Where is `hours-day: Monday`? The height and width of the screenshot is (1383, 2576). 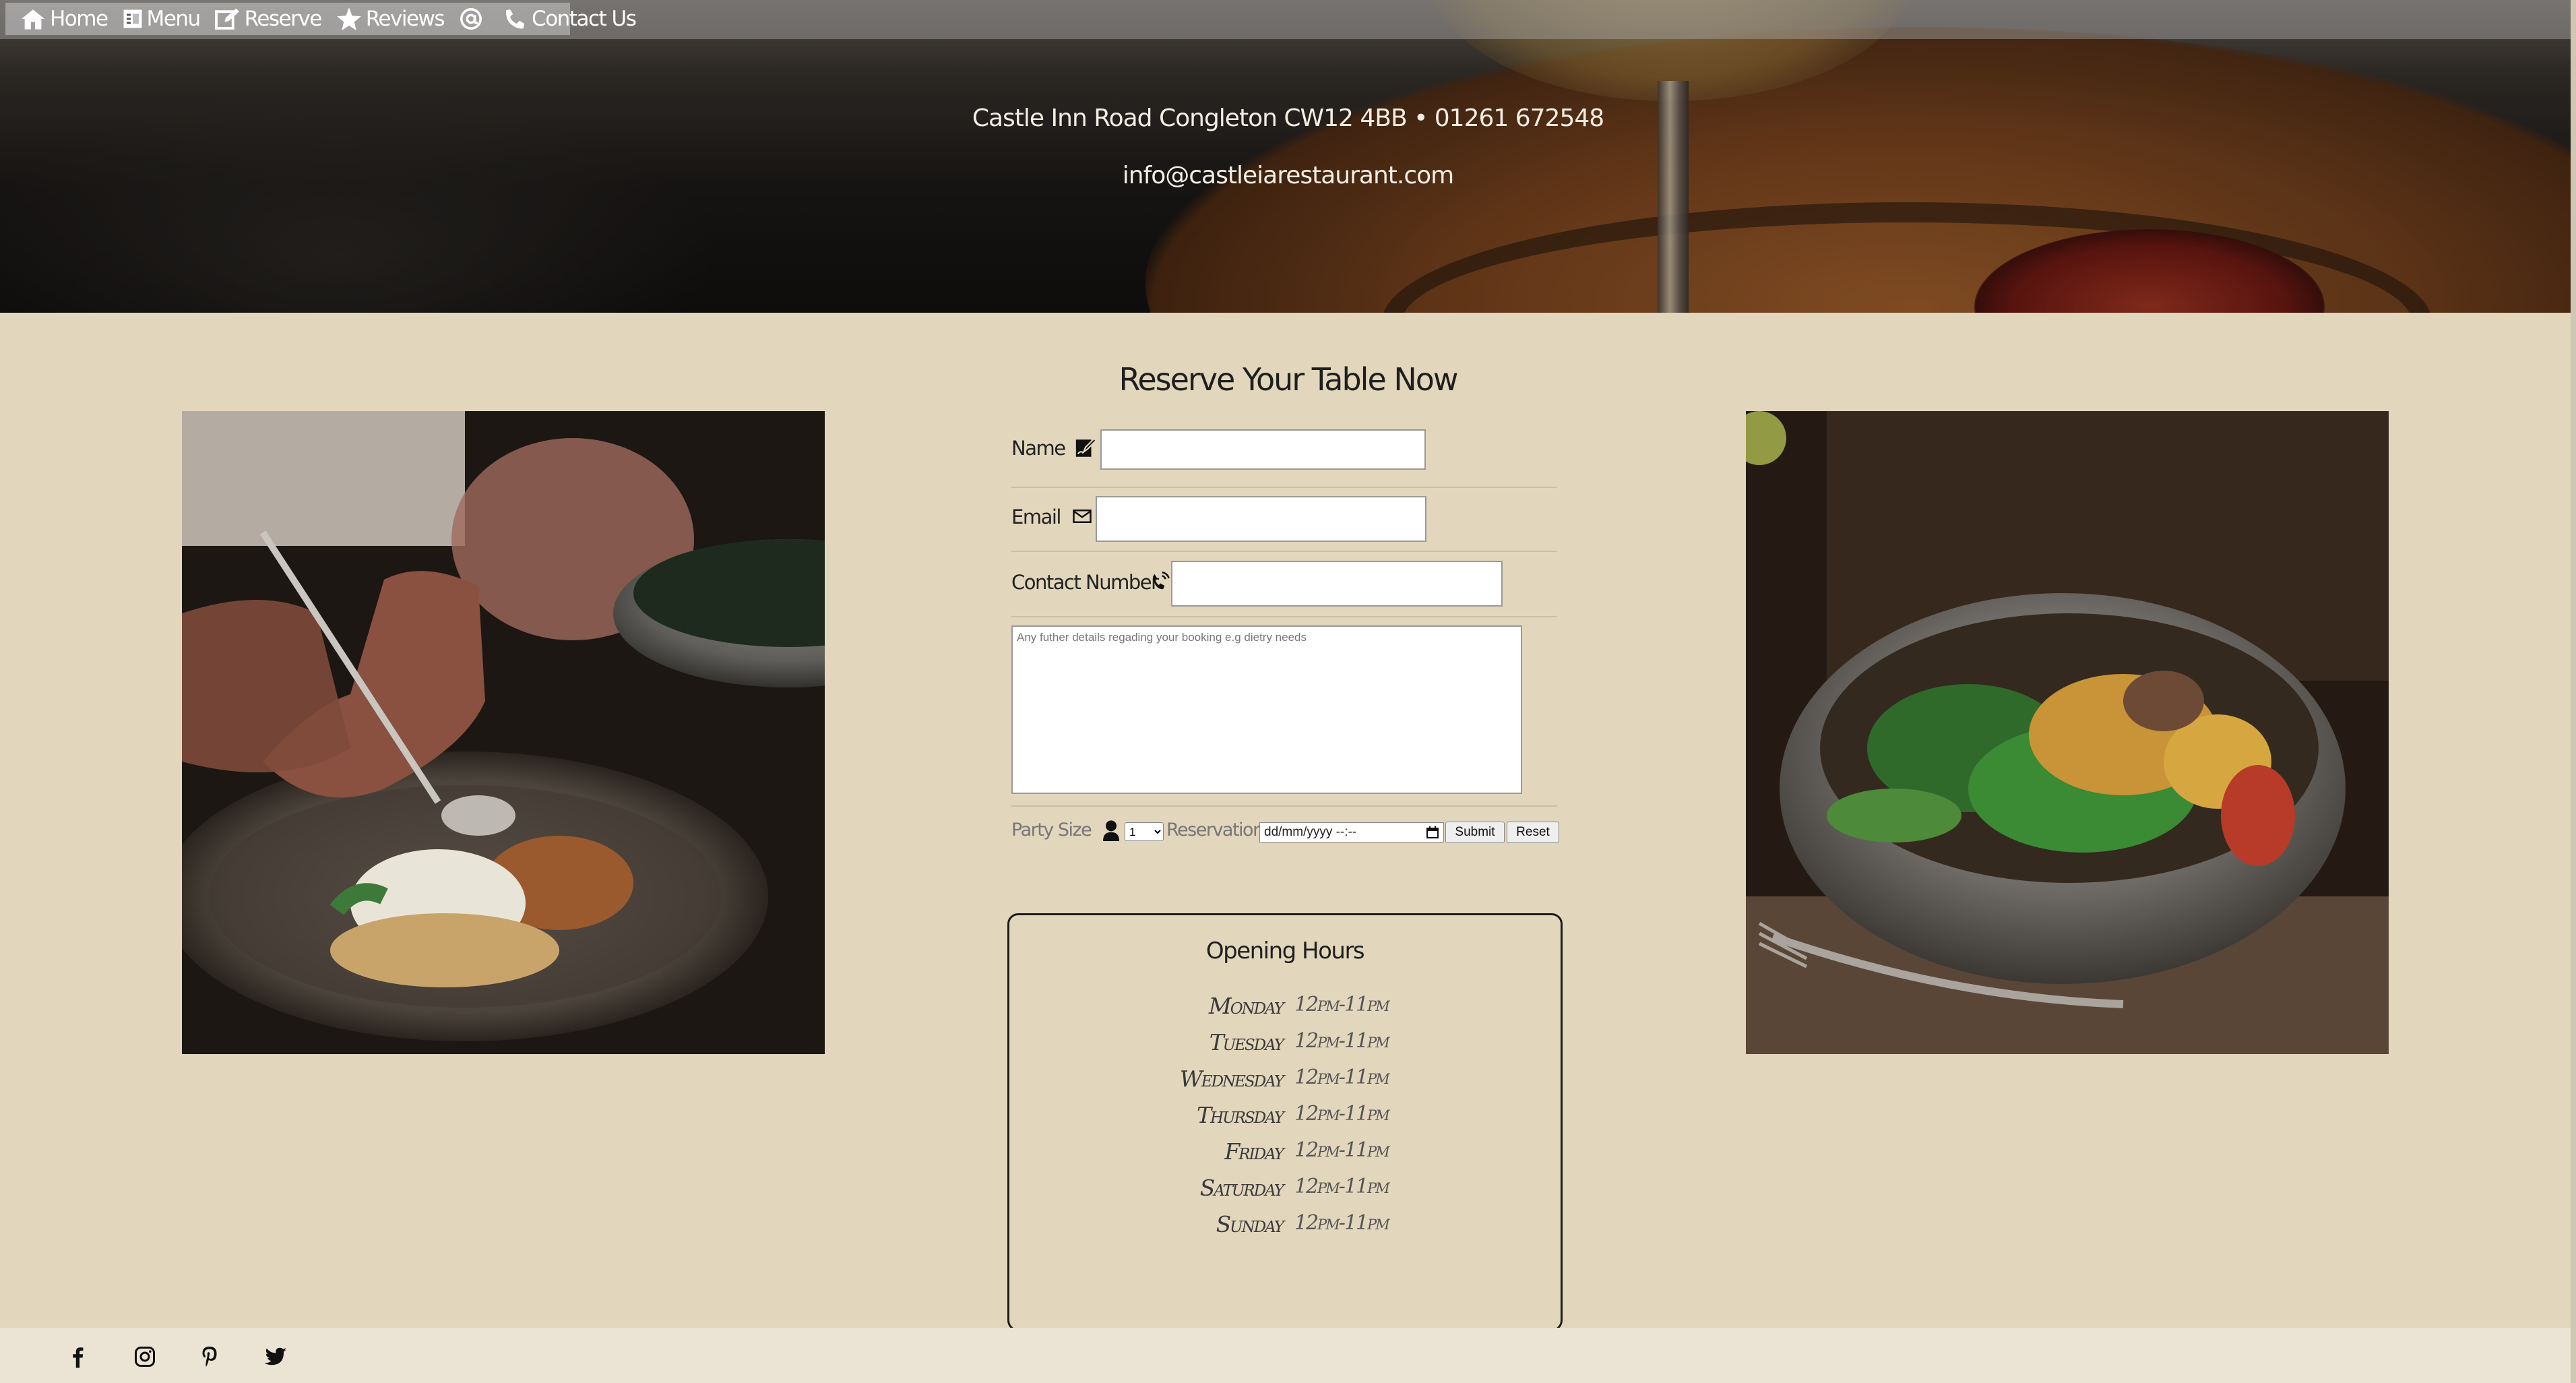
hours-day: Monday is located at coordinates (1246, 1006).